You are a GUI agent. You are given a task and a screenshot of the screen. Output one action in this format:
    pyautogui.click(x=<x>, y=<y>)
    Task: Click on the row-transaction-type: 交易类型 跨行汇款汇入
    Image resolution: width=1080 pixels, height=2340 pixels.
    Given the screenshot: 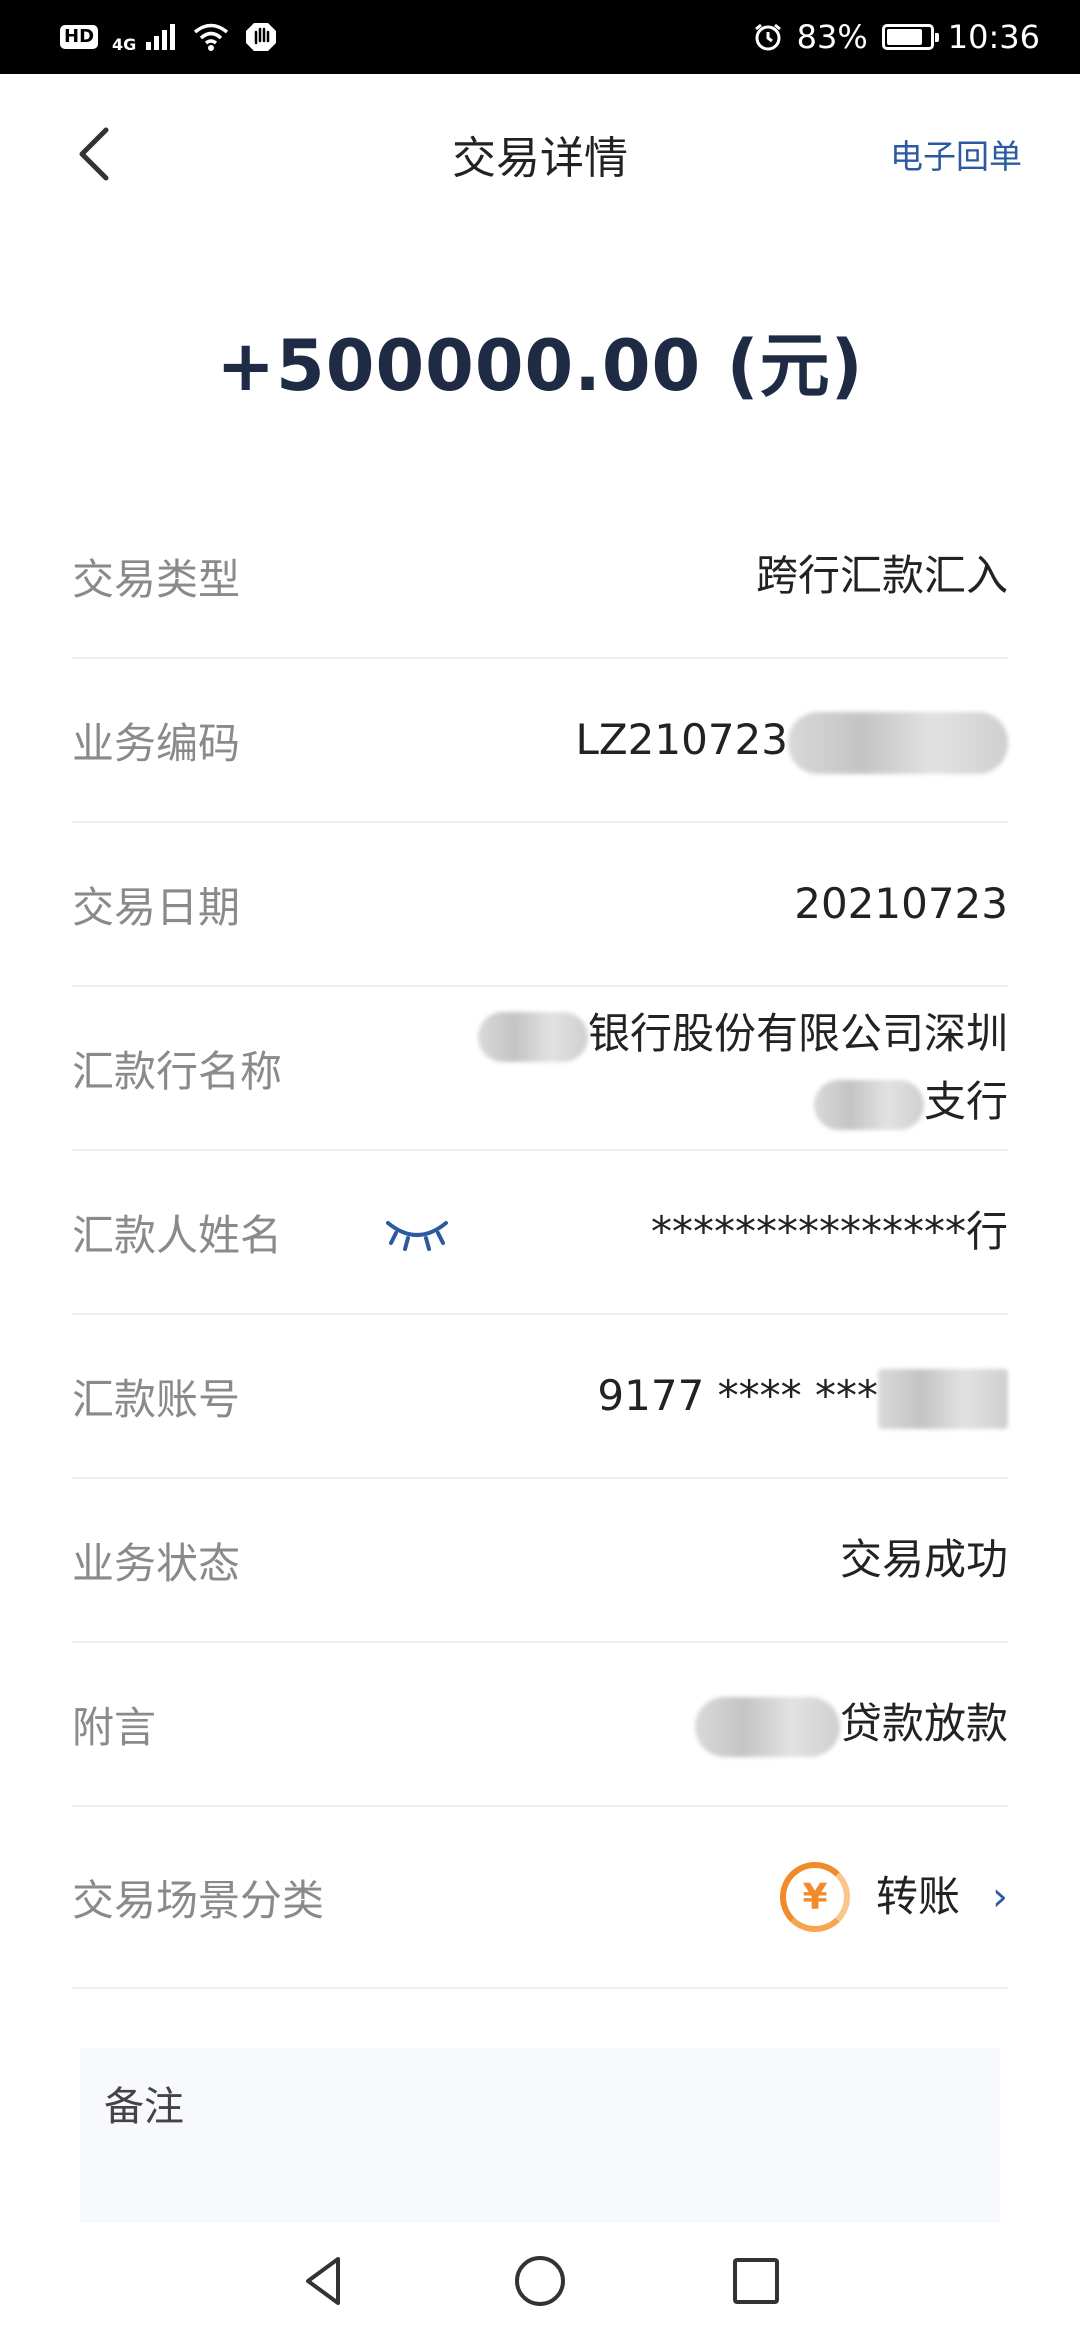 What is the action you would take?
    pyautogui.click(x=540, y=577)
    